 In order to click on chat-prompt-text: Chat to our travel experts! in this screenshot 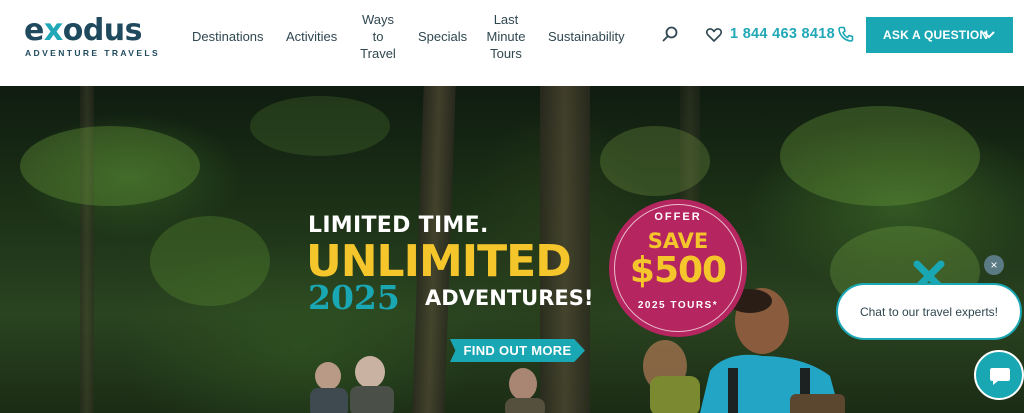, I will do `click(929, 311)`.